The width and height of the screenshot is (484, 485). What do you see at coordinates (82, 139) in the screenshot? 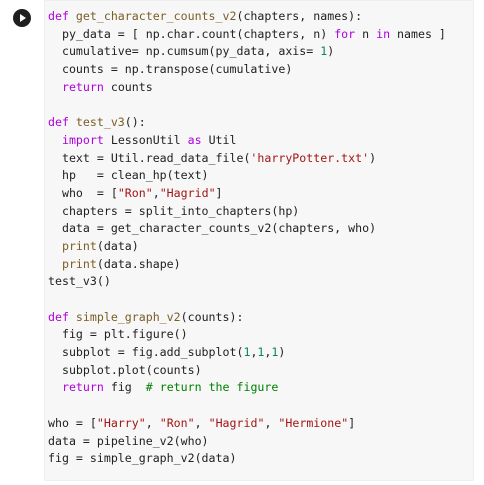
I see `code-token: import` at bounding box center [82, 139].